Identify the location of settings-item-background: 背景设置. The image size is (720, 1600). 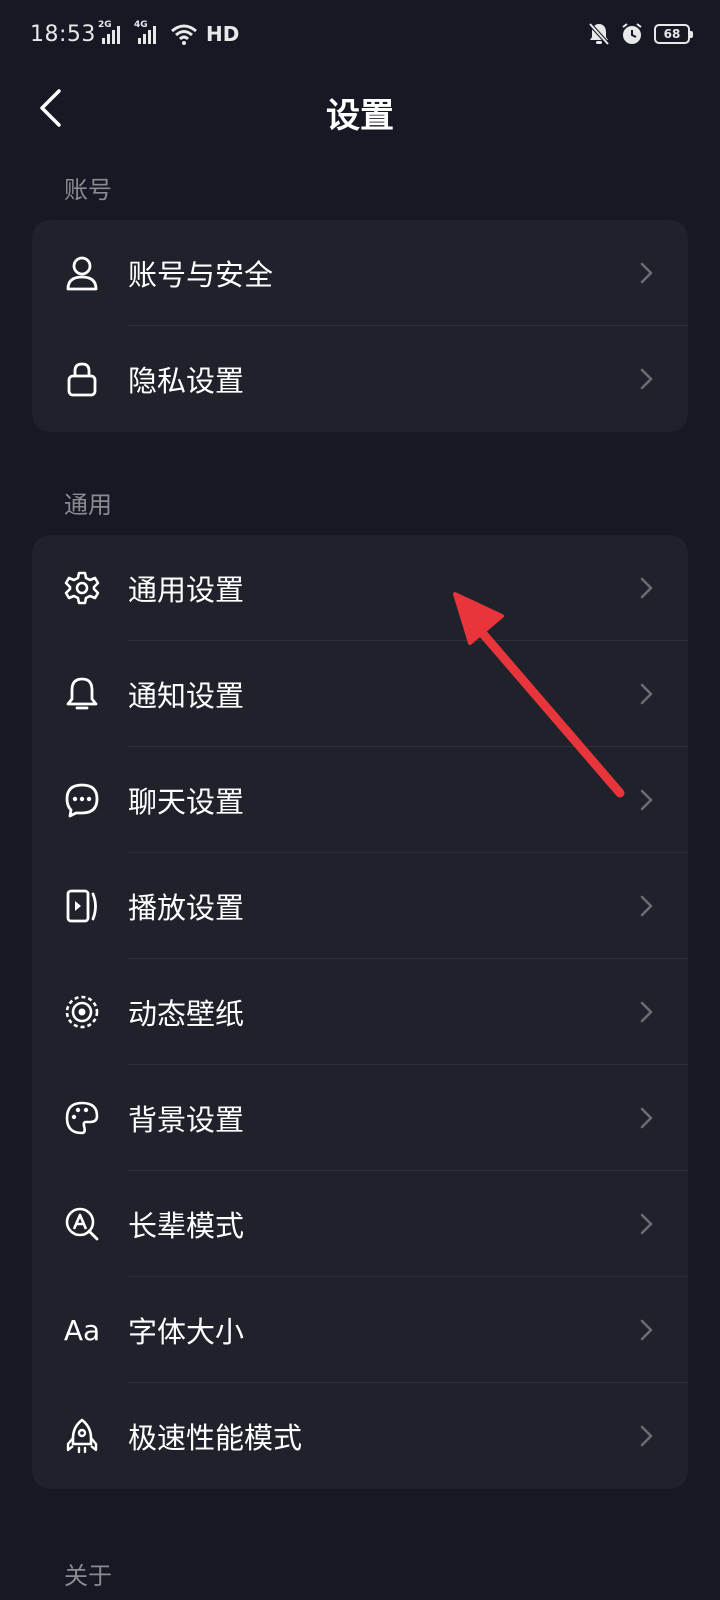
(360, 1118).